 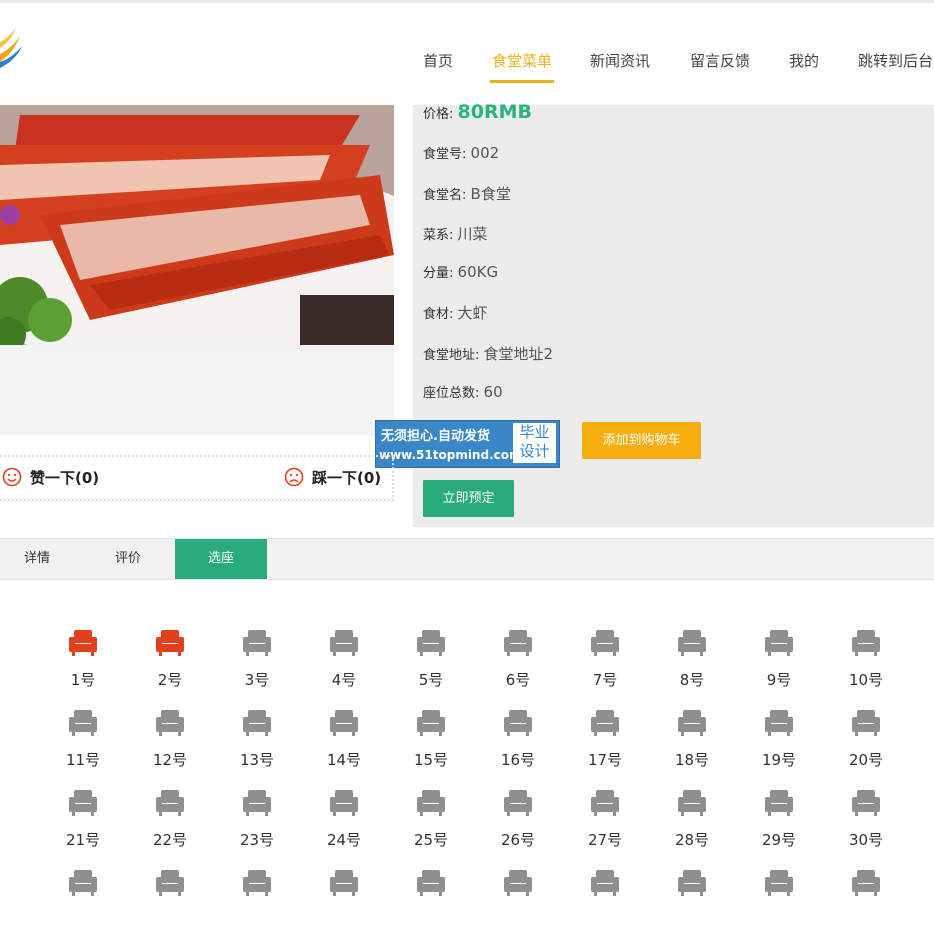 I want to click on seat-label: 7号, so click(x=605, y=680).